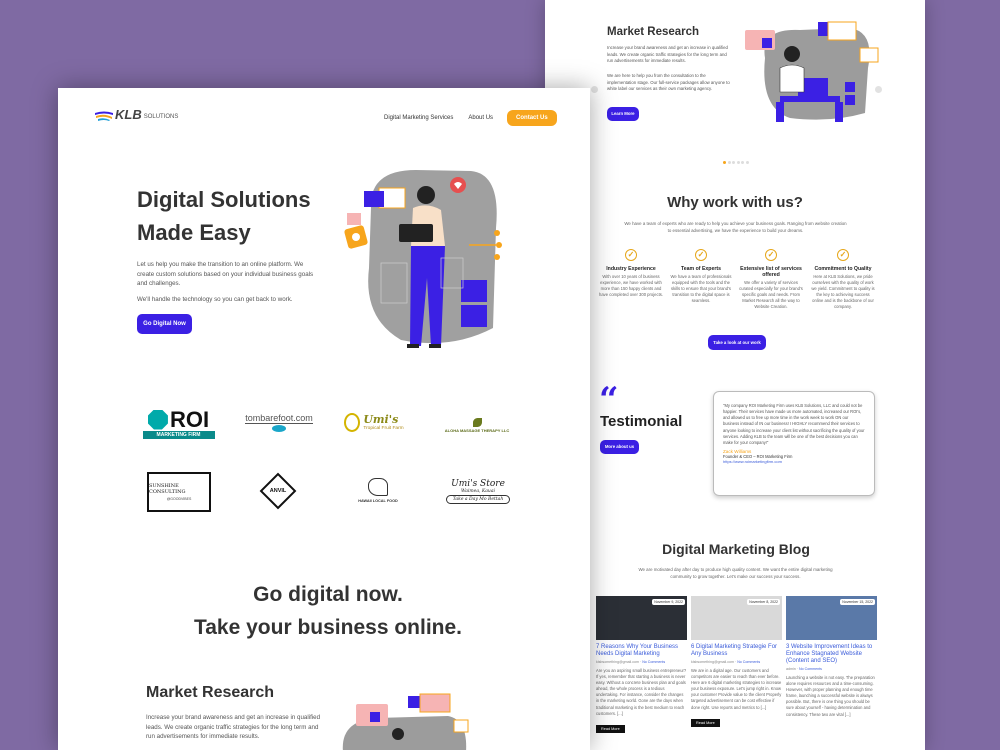 Image resolution: width=1000 pixels, height=750 pixels. Describe the element at coordinates (641, 421) in the screenshot. I see `testimonial-title: Testimonial` at that location.